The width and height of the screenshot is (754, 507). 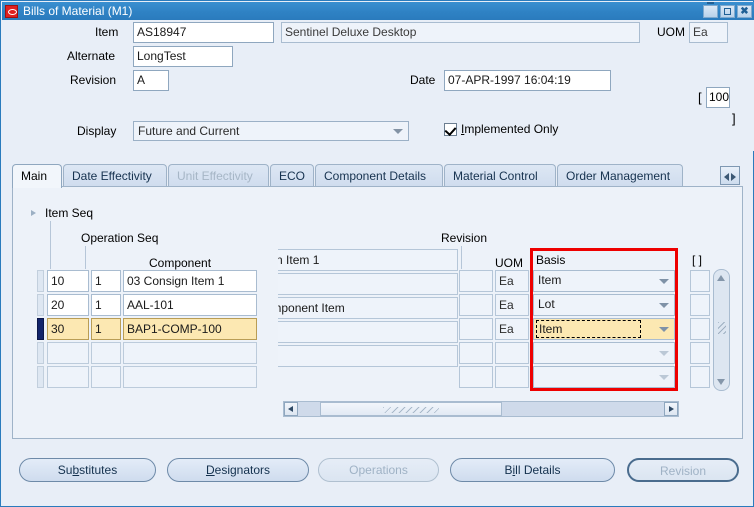 What do you see at coordinates (604, 305) in the screenshot?
I see `cell-basis-poplist: Lot` at bounding box center [604, 305].